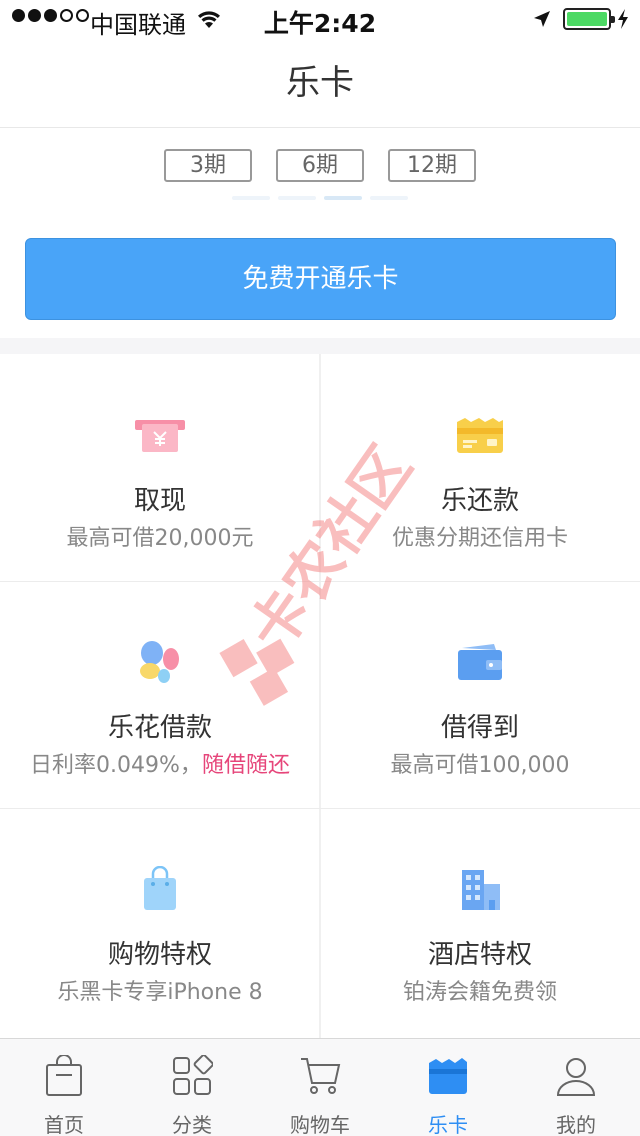  Describe the element at coordinates (160, 662) in the screenshot. I see `petals-icon` at that location.